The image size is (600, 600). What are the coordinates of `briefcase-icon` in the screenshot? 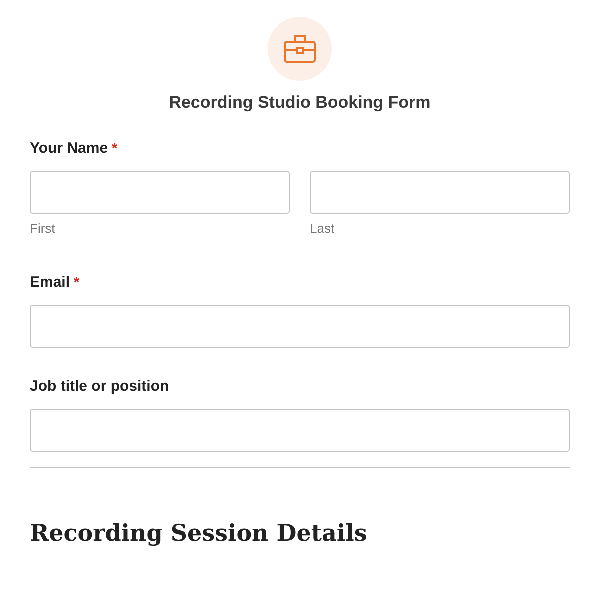 It's located at (300, 49).